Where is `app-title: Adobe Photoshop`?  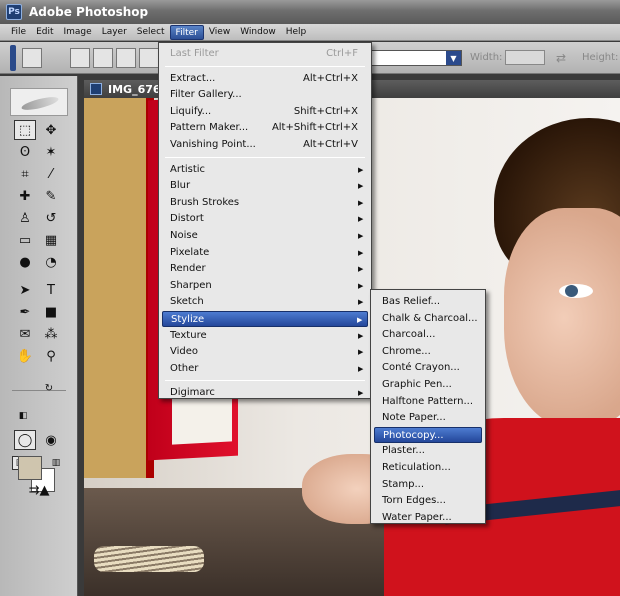
app-title: Adobe Photoshop is located at coordinates (89, 12).